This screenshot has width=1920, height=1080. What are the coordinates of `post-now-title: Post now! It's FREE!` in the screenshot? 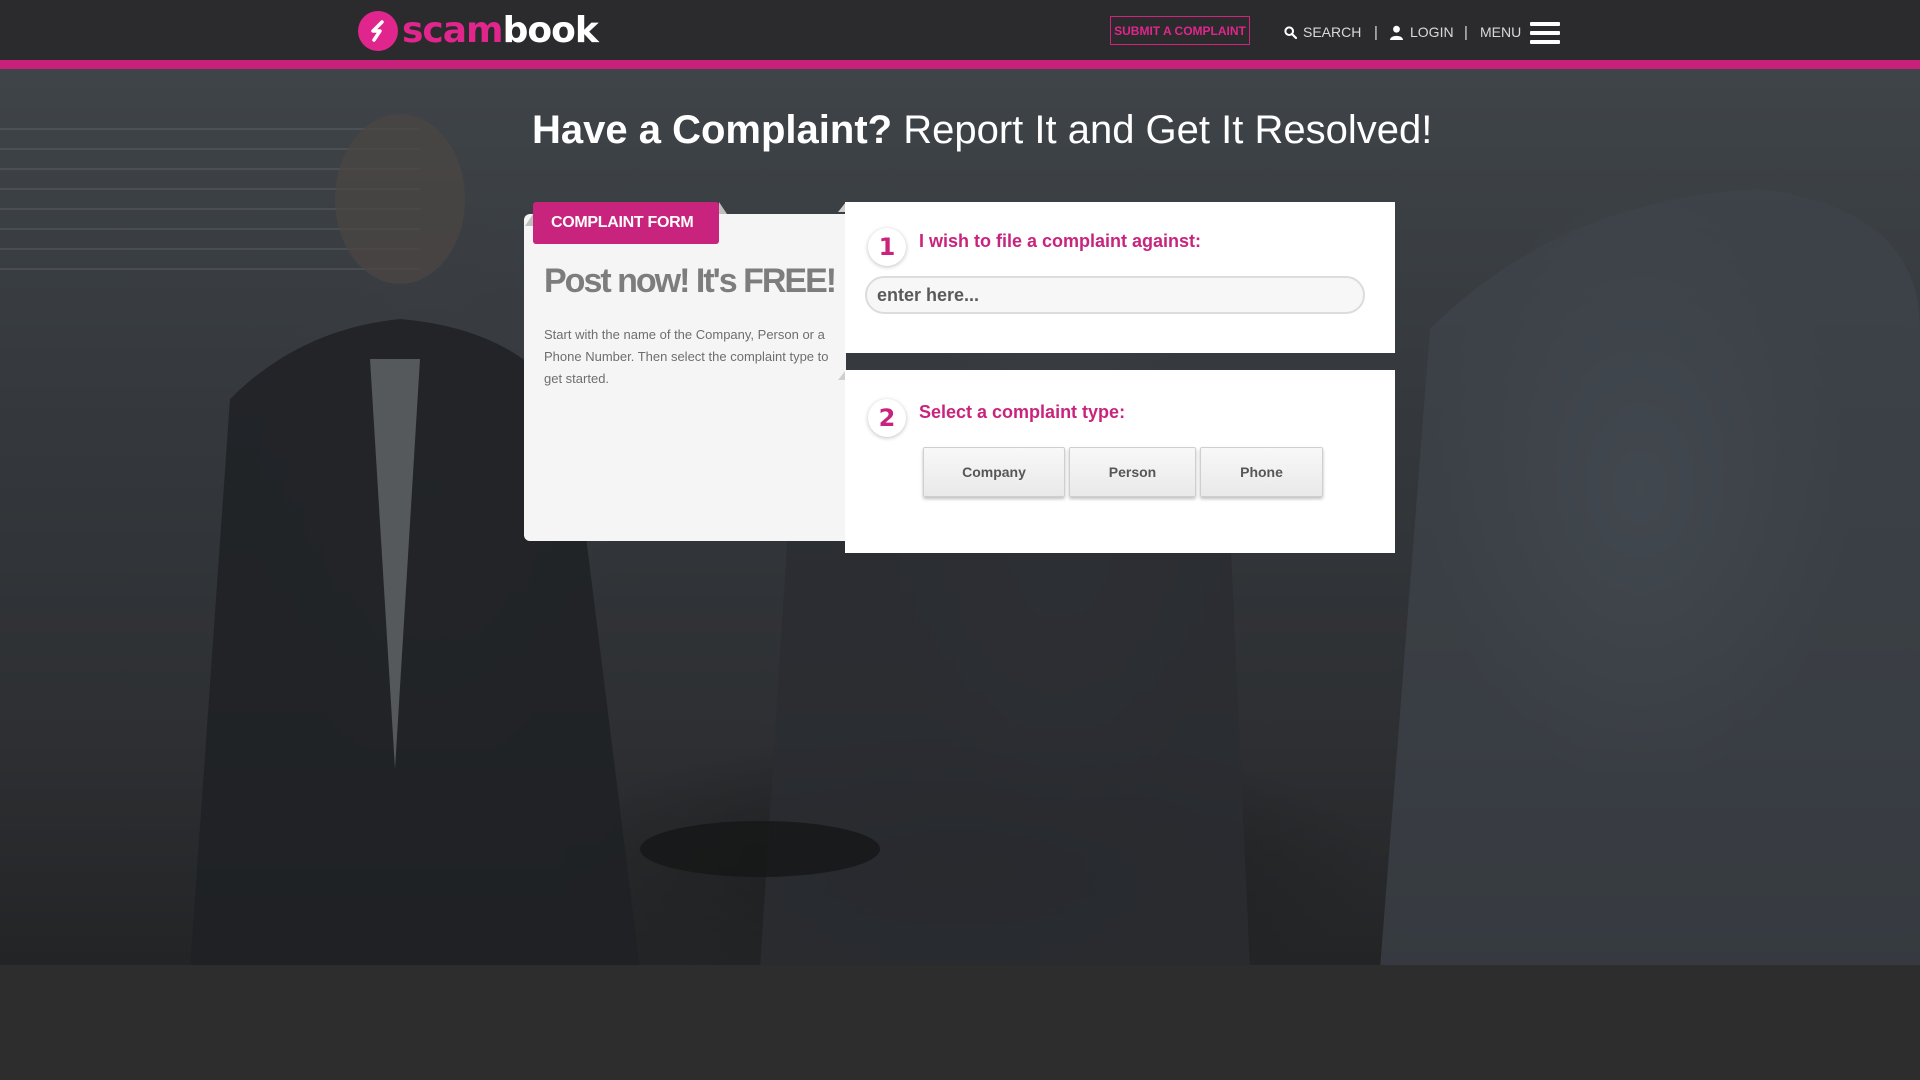 It's located at (690, 281).